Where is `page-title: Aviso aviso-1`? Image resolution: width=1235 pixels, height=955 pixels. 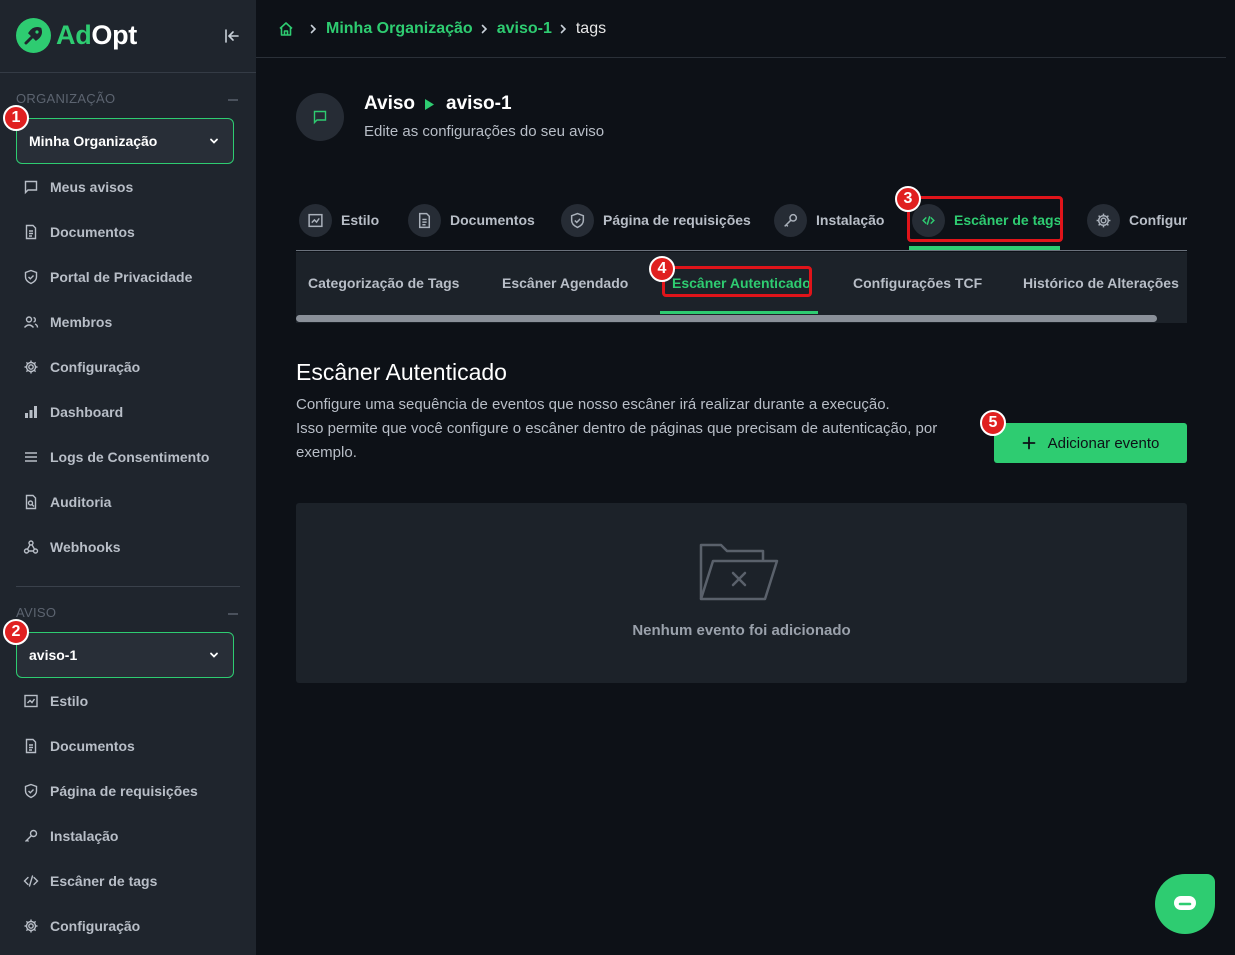
page-title: Aviso aviso-1 is located at coordinates (438, 103).